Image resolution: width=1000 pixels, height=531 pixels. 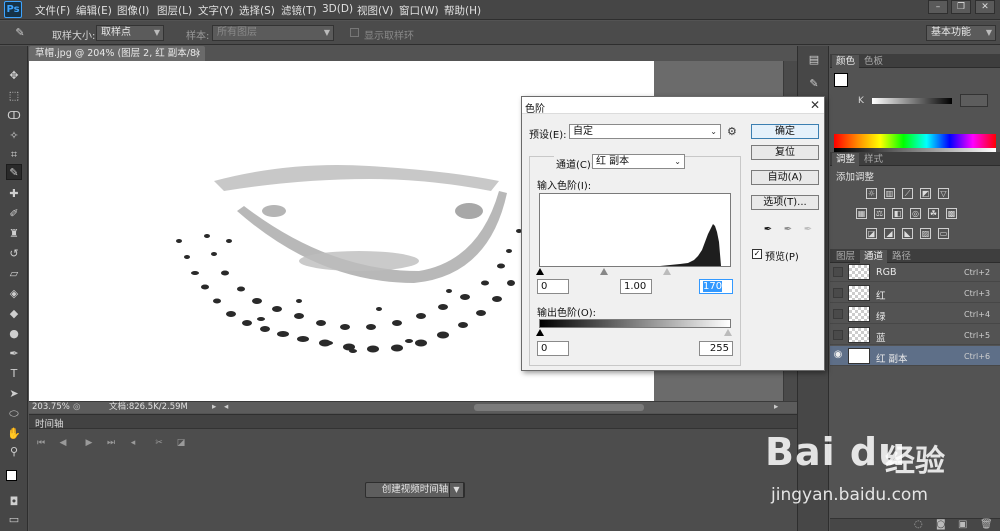 I want to click on output-white-field: 255, so click(x=716, y=348).